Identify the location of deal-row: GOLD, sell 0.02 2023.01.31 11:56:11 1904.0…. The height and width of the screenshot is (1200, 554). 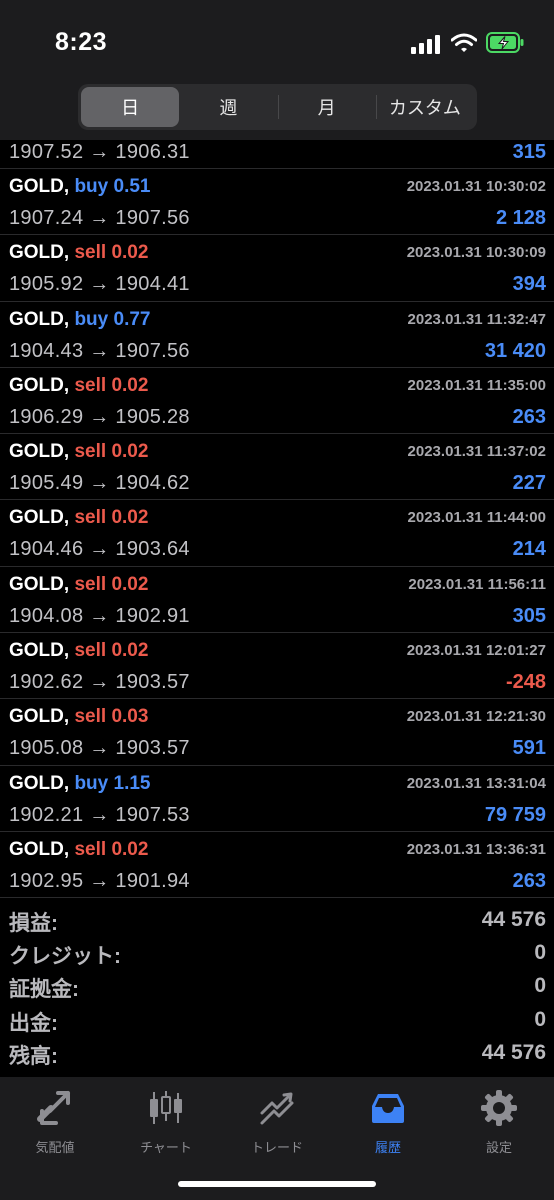
(277, 600).